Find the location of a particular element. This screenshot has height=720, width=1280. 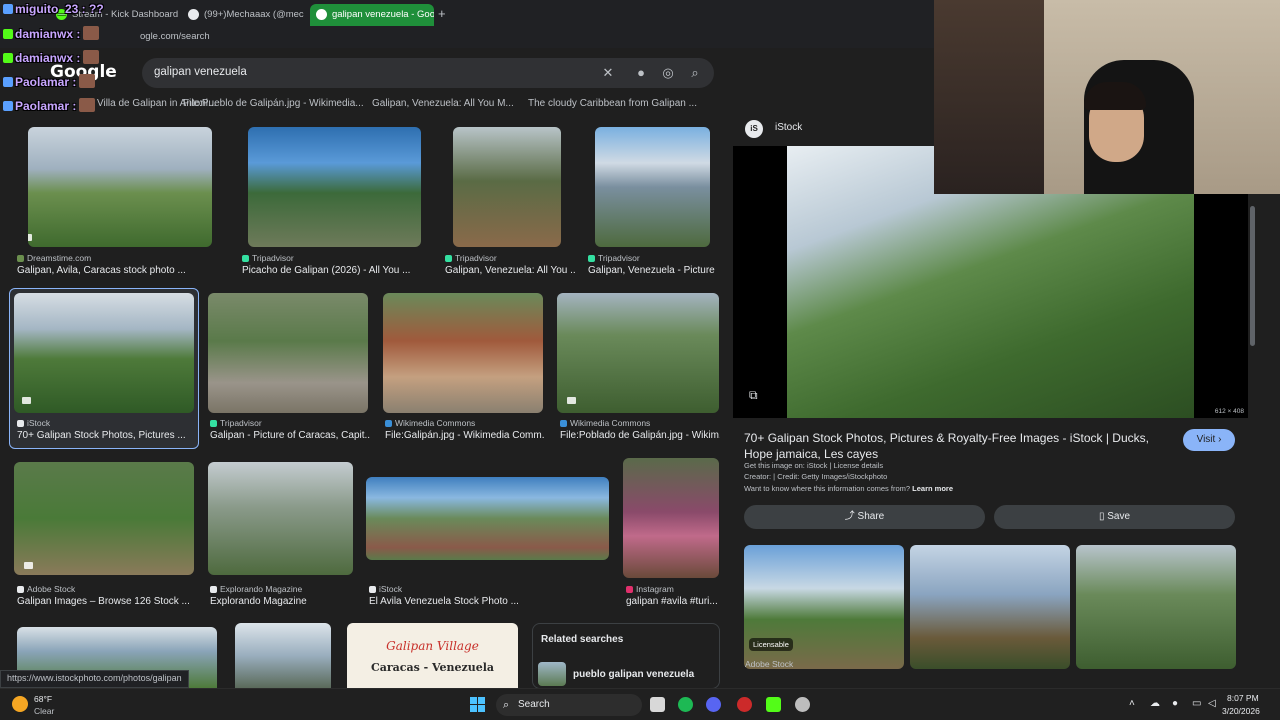

result-caption: Explorando Magazine is located at coordinates (285, 601).